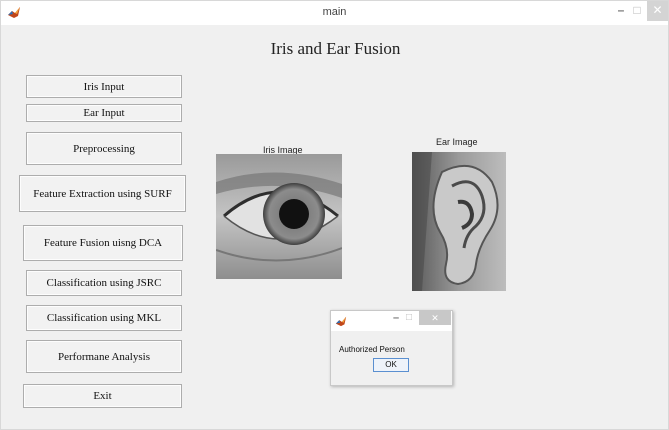  I want to click on message-dialog: – □ ✕ Authorized Person OK, so click(391, 348).